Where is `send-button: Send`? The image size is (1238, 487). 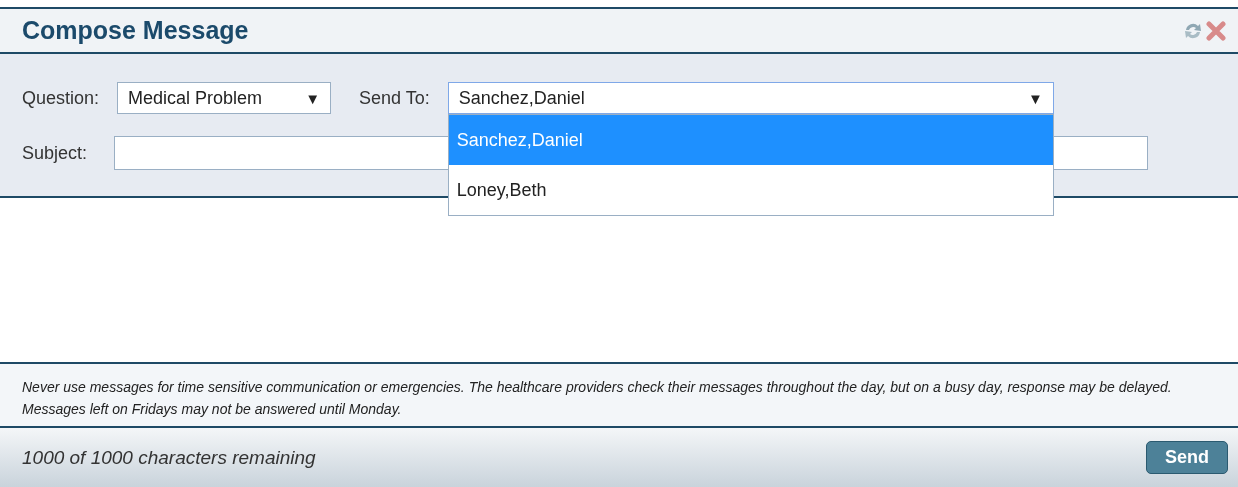
send-button: Send is located at coordinates (1187, 457).